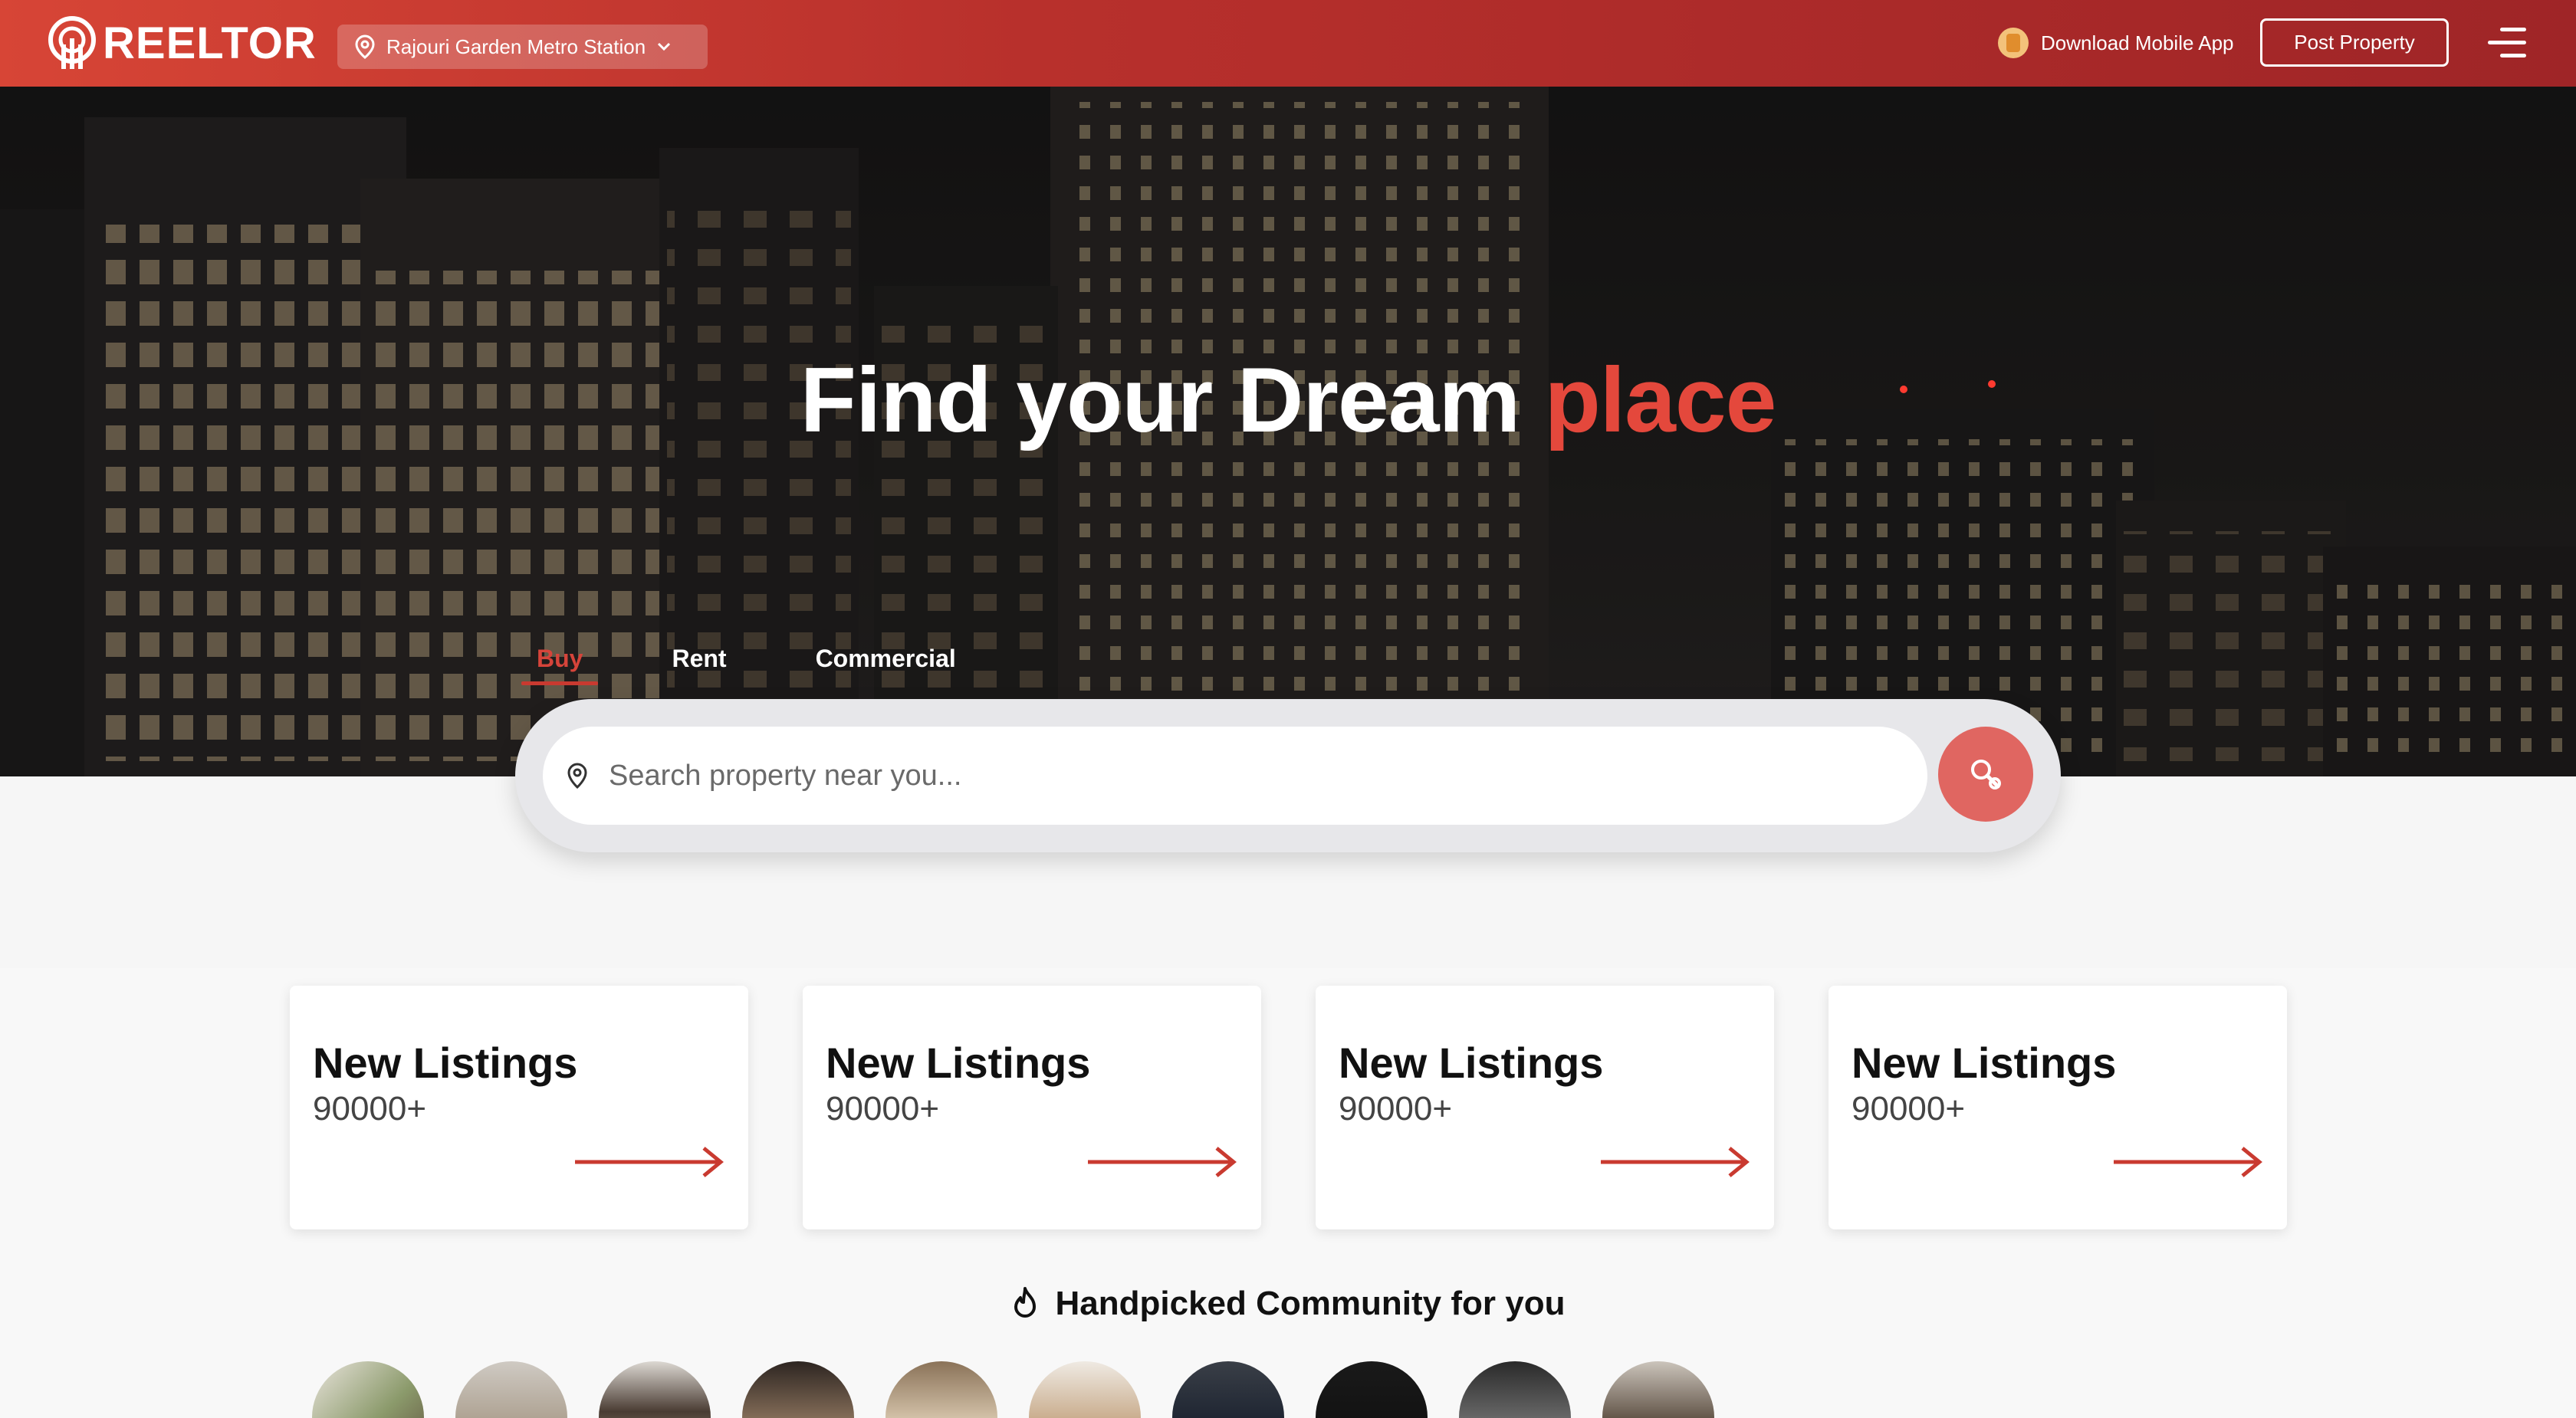 The width and height of the screenshot is (2576, 1418). I want to click on listing-type-tabs: Buy Rent Commercial, so click(738, 668).